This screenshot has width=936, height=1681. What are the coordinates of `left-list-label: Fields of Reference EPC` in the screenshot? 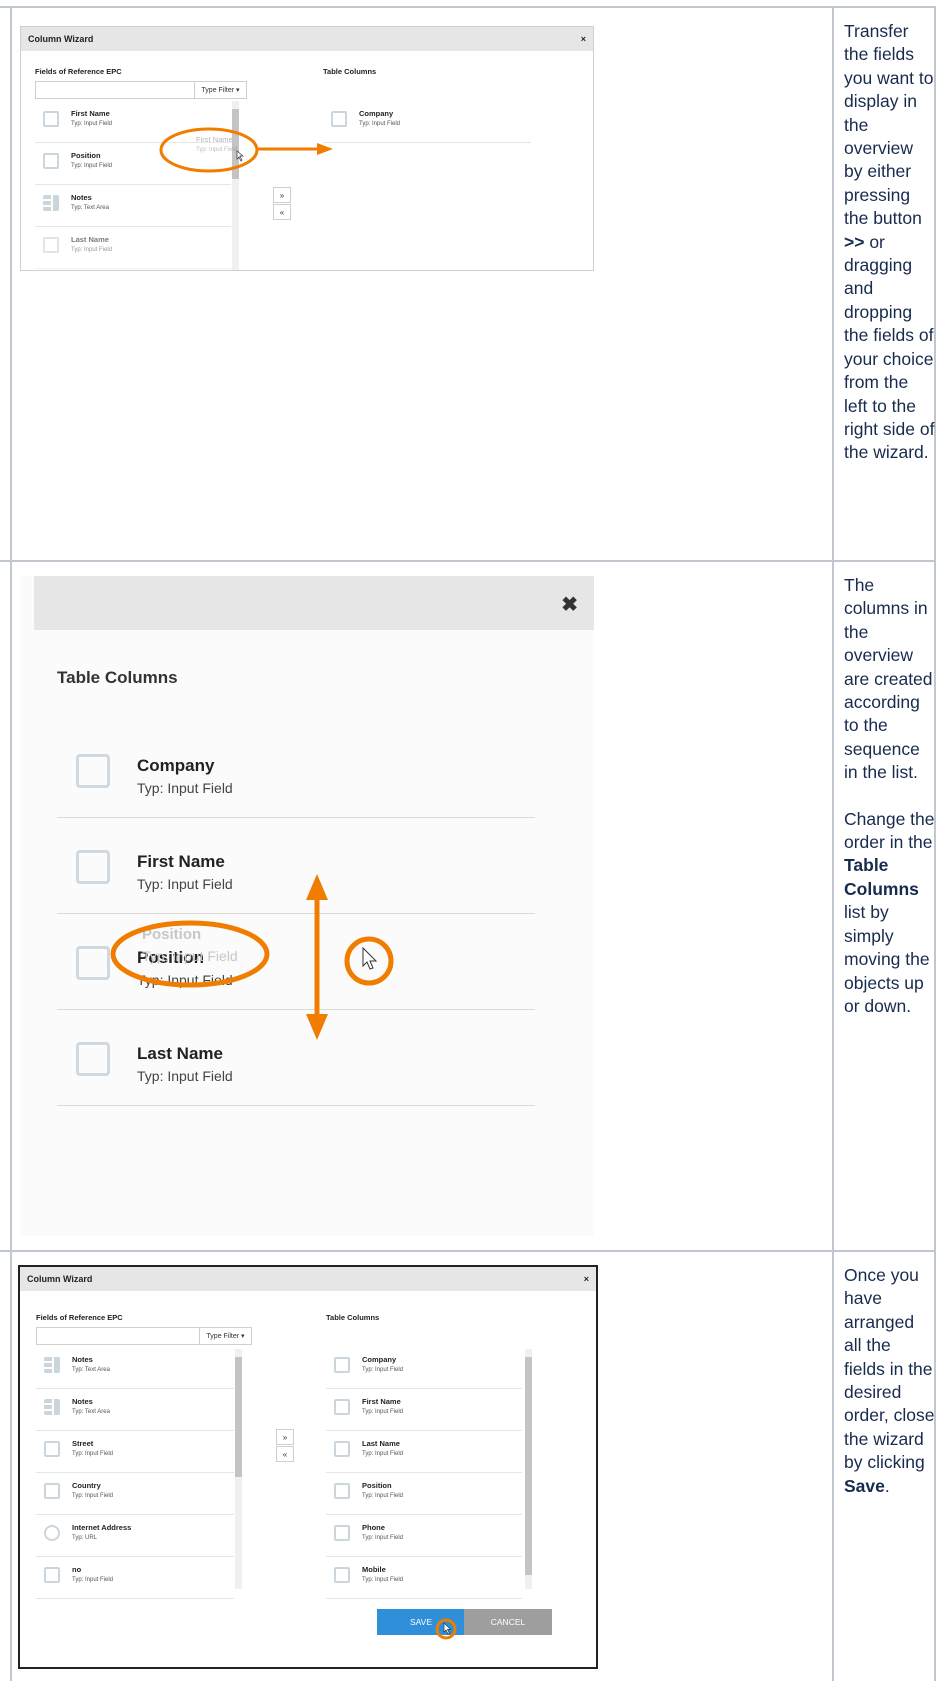 It's located at (79, 1317).